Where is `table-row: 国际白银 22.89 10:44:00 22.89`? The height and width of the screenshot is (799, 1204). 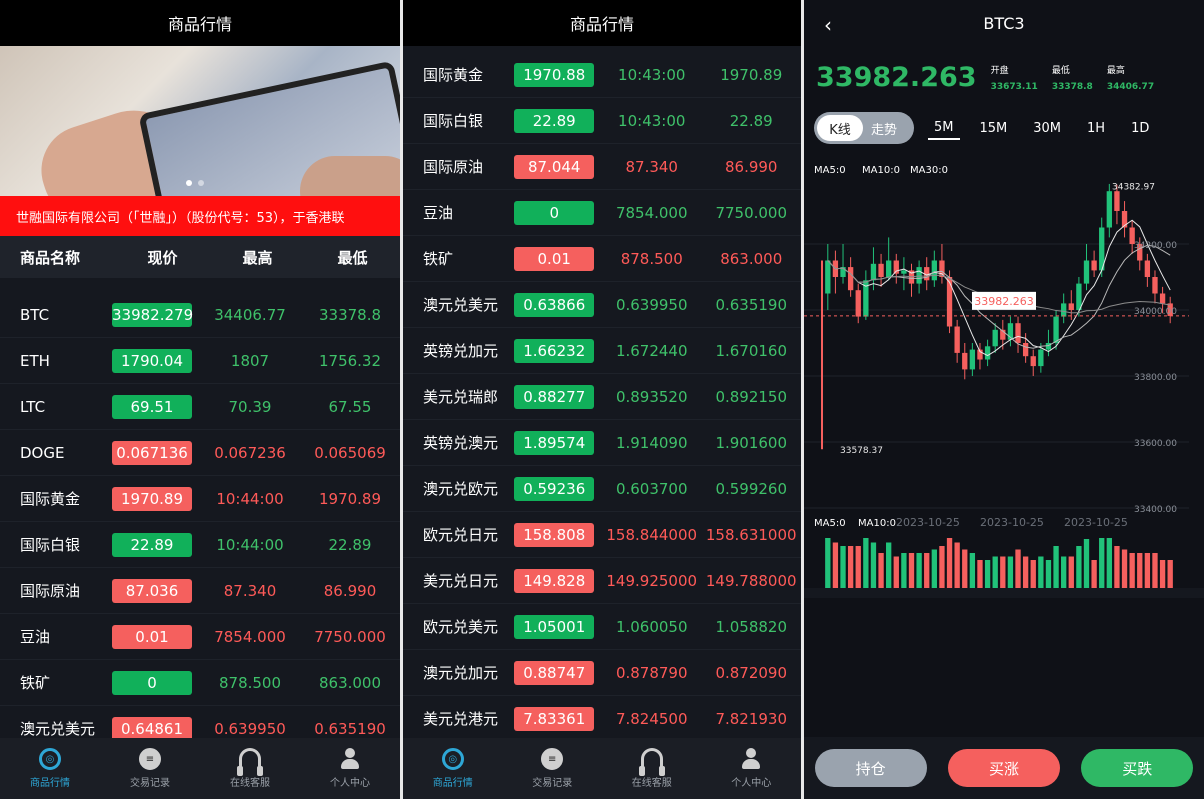 table-row: 国际白银 22.89 10:44:00 22.89 is located at coordinates (200, 545).